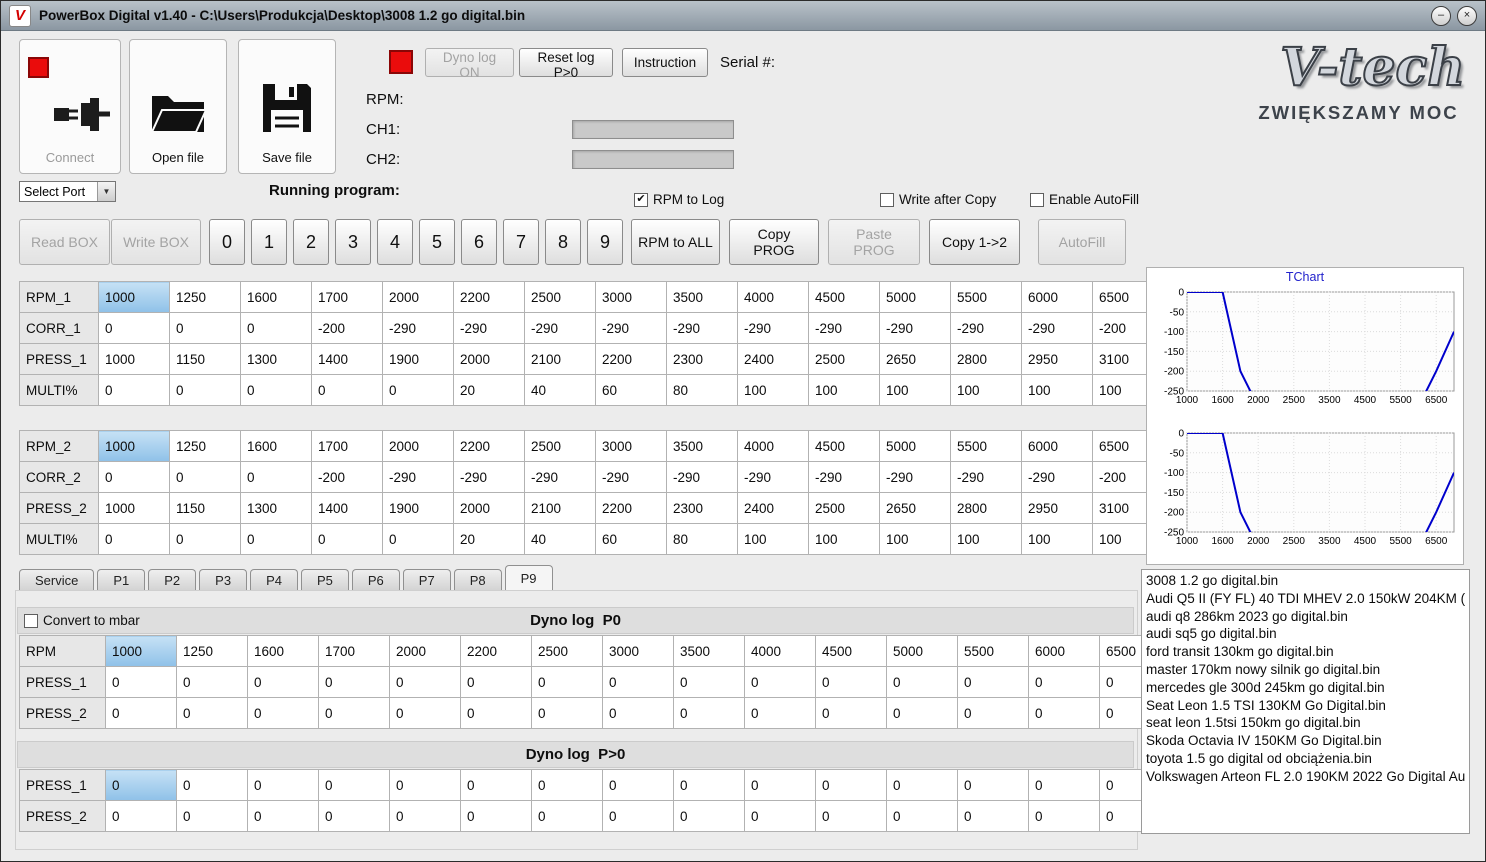 This screenshot has height=862, width=1486. What do you see at coordinates (227, 242) in the screenshot?
I see `digit-button-0: 0` at bounding box center [227, 242].